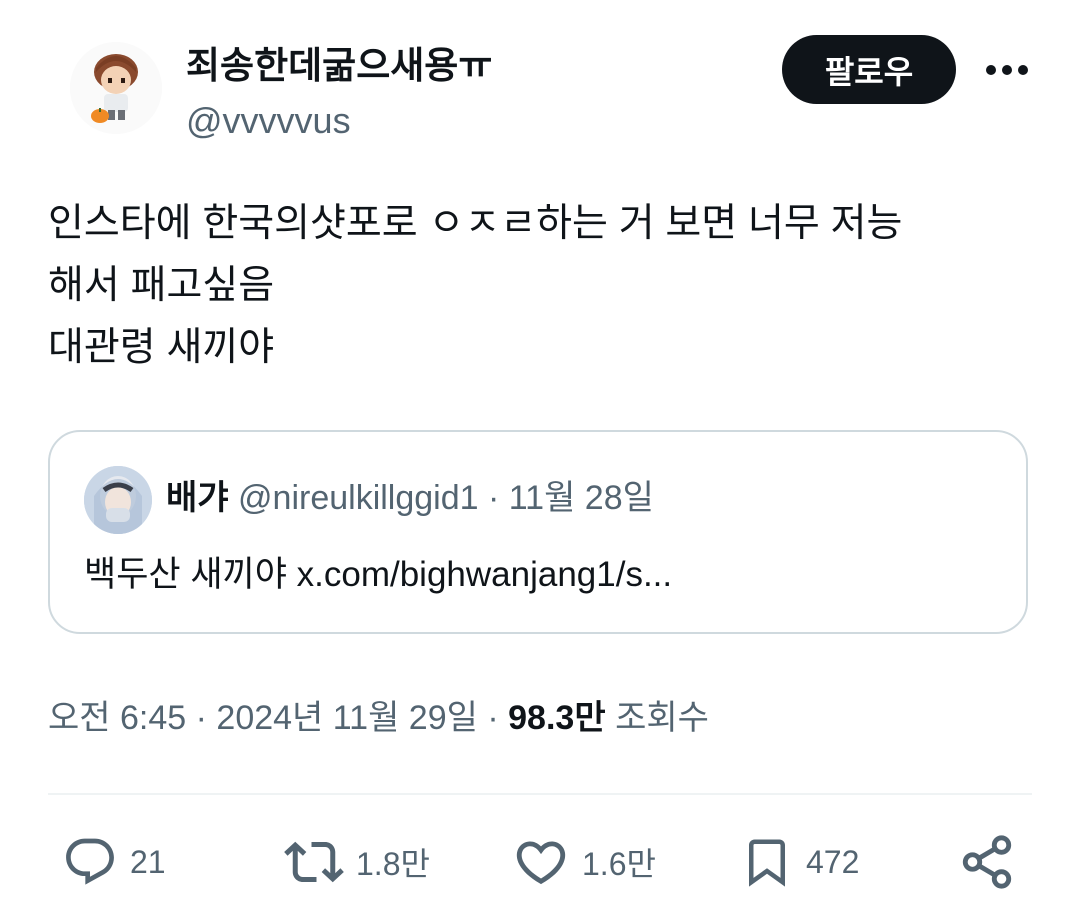  I want to click on avatar-image, so click(116, 88).